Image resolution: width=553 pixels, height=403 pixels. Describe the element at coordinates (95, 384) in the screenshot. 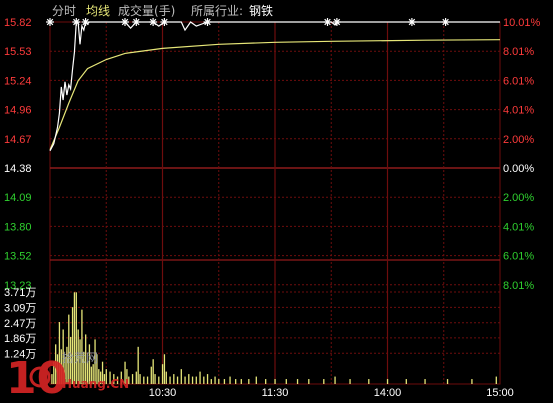

I see `watermark-url: Huang.CN` at that location.